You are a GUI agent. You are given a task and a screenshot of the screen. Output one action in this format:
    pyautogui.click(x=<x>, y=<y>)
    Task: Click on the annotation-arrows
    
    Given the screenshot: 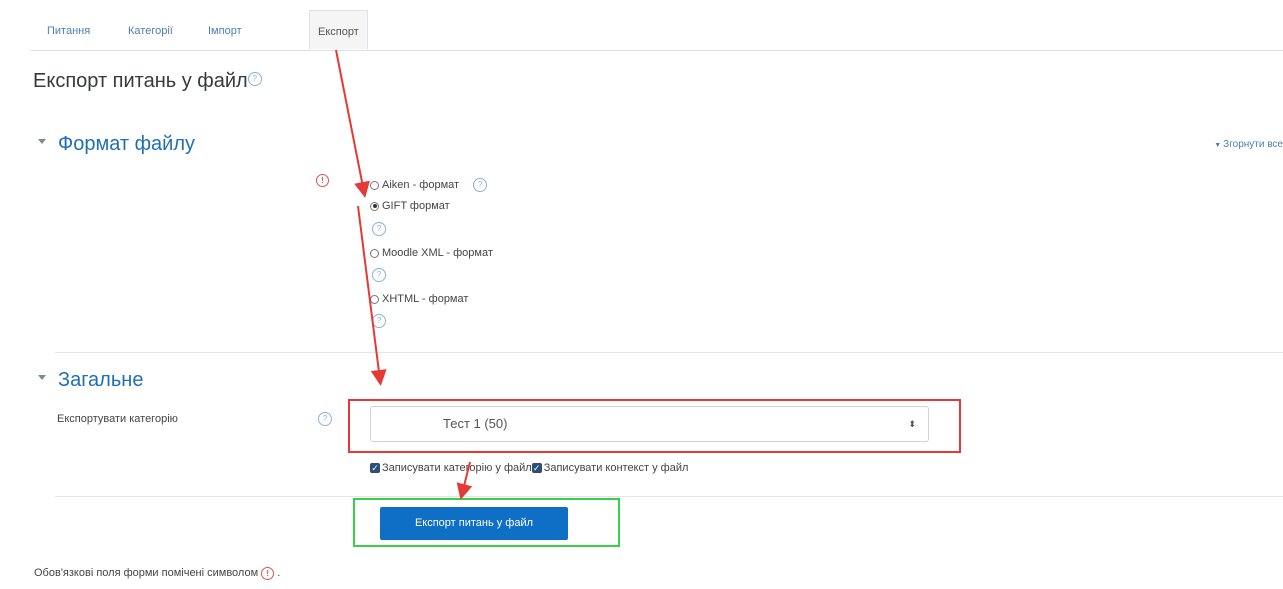 What is the action you would take?
    pyautogui.click(x=404, y=274)
    